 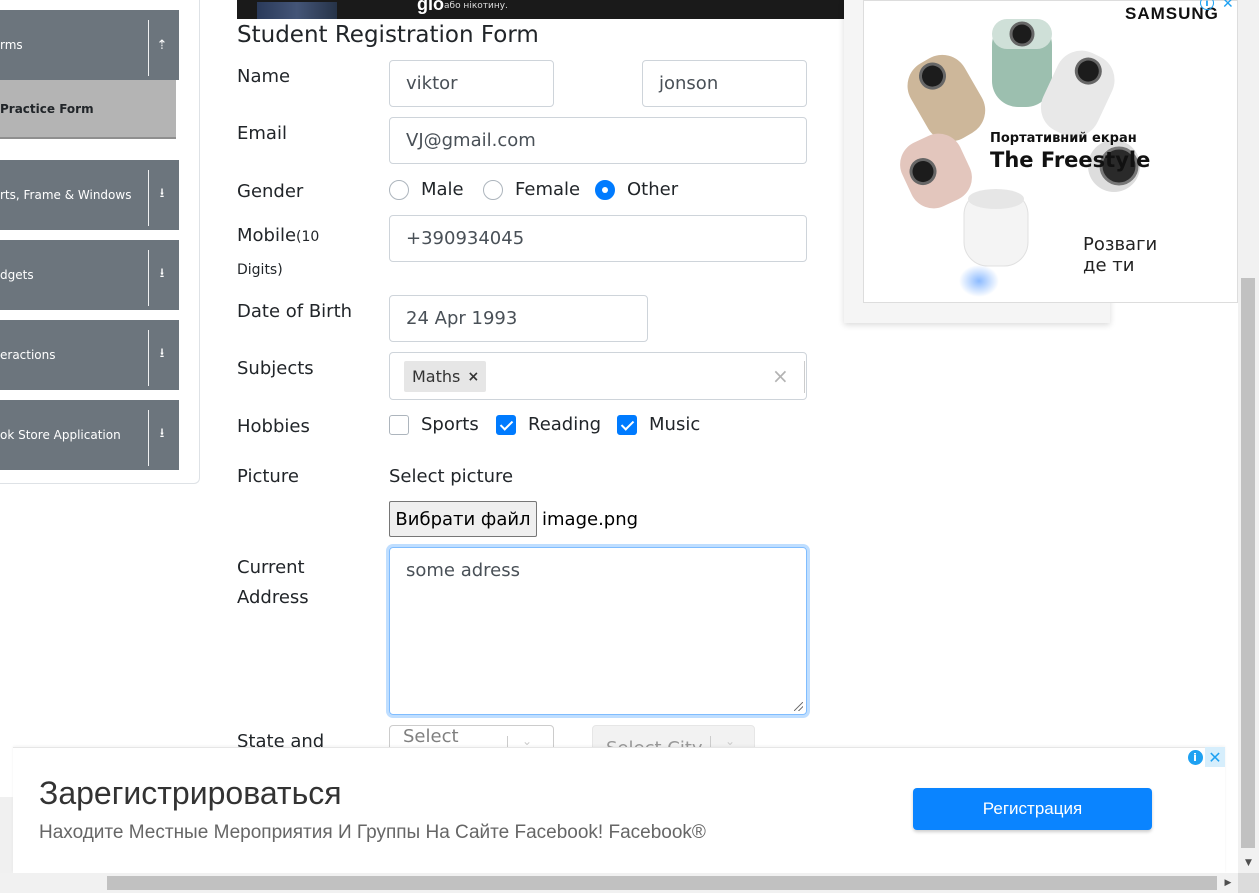 I want to click on radio-label: Female, so click(x=548, y=189).